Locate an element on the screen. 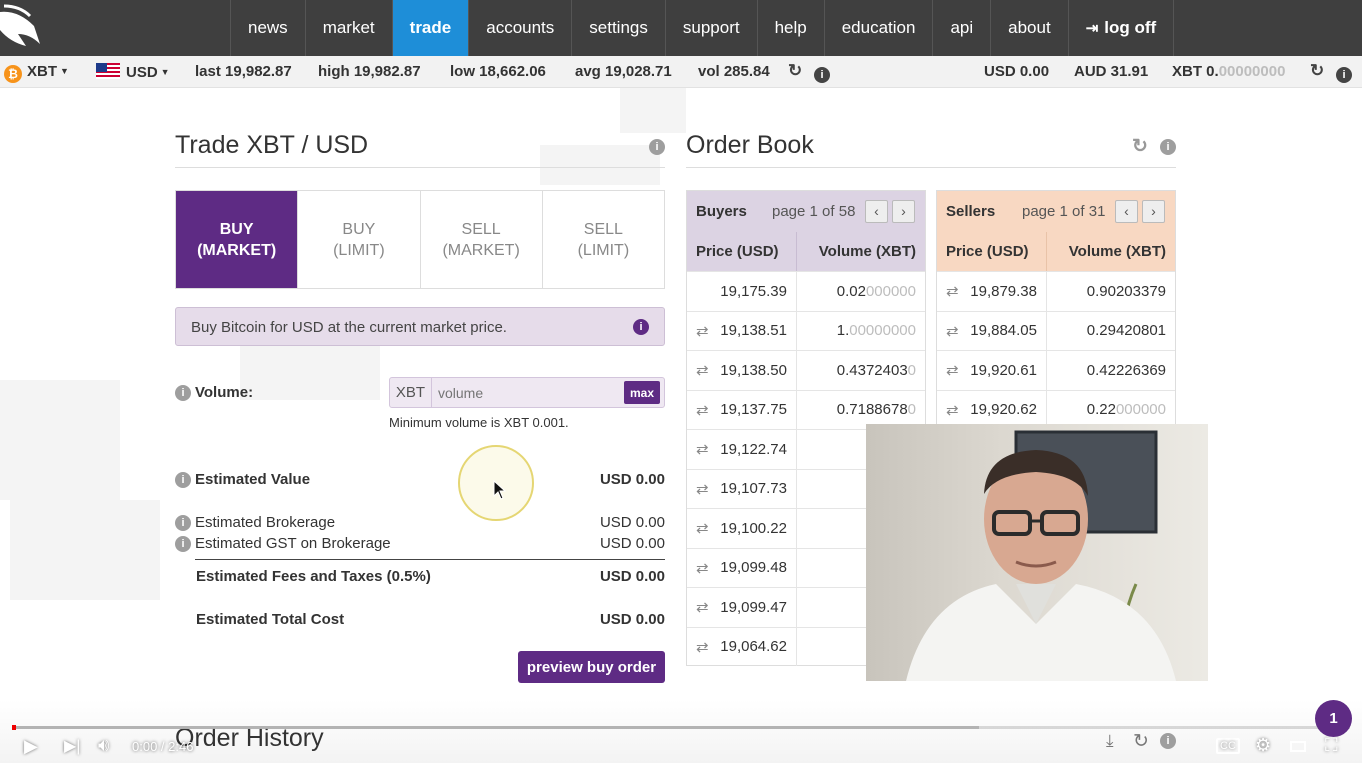 Image resolution: width=1362 pixels, height=763 pixels. preview-buy-order-button: preview buy order is located at coordinates (591, 667).